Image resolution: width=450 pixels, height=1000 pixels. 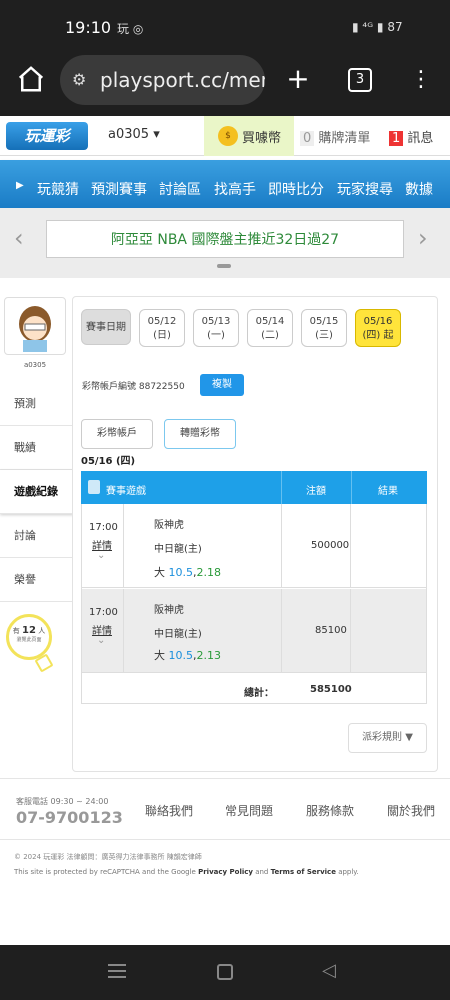 I want to click on status-system-icons: ▮ ⁴ᴳ ▮ 87, so click(x=377, y=27).